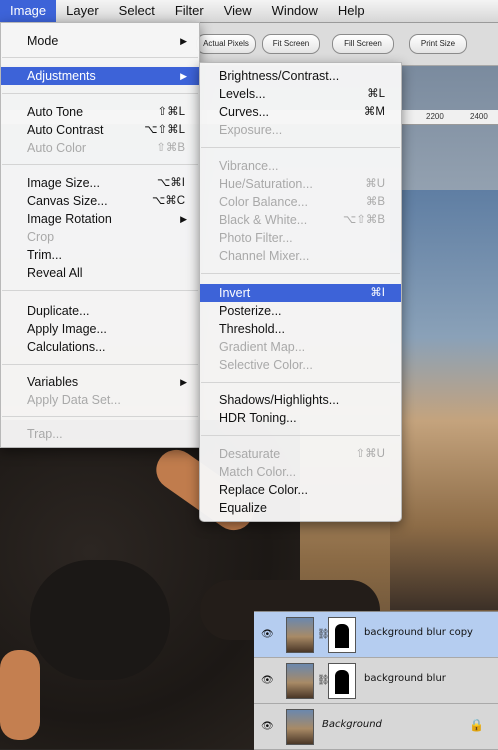  What do you see at coordinates (57, 148) in the screenshot?
I see `menu-item-label: Auto Color` at bounding box center [57, 148].